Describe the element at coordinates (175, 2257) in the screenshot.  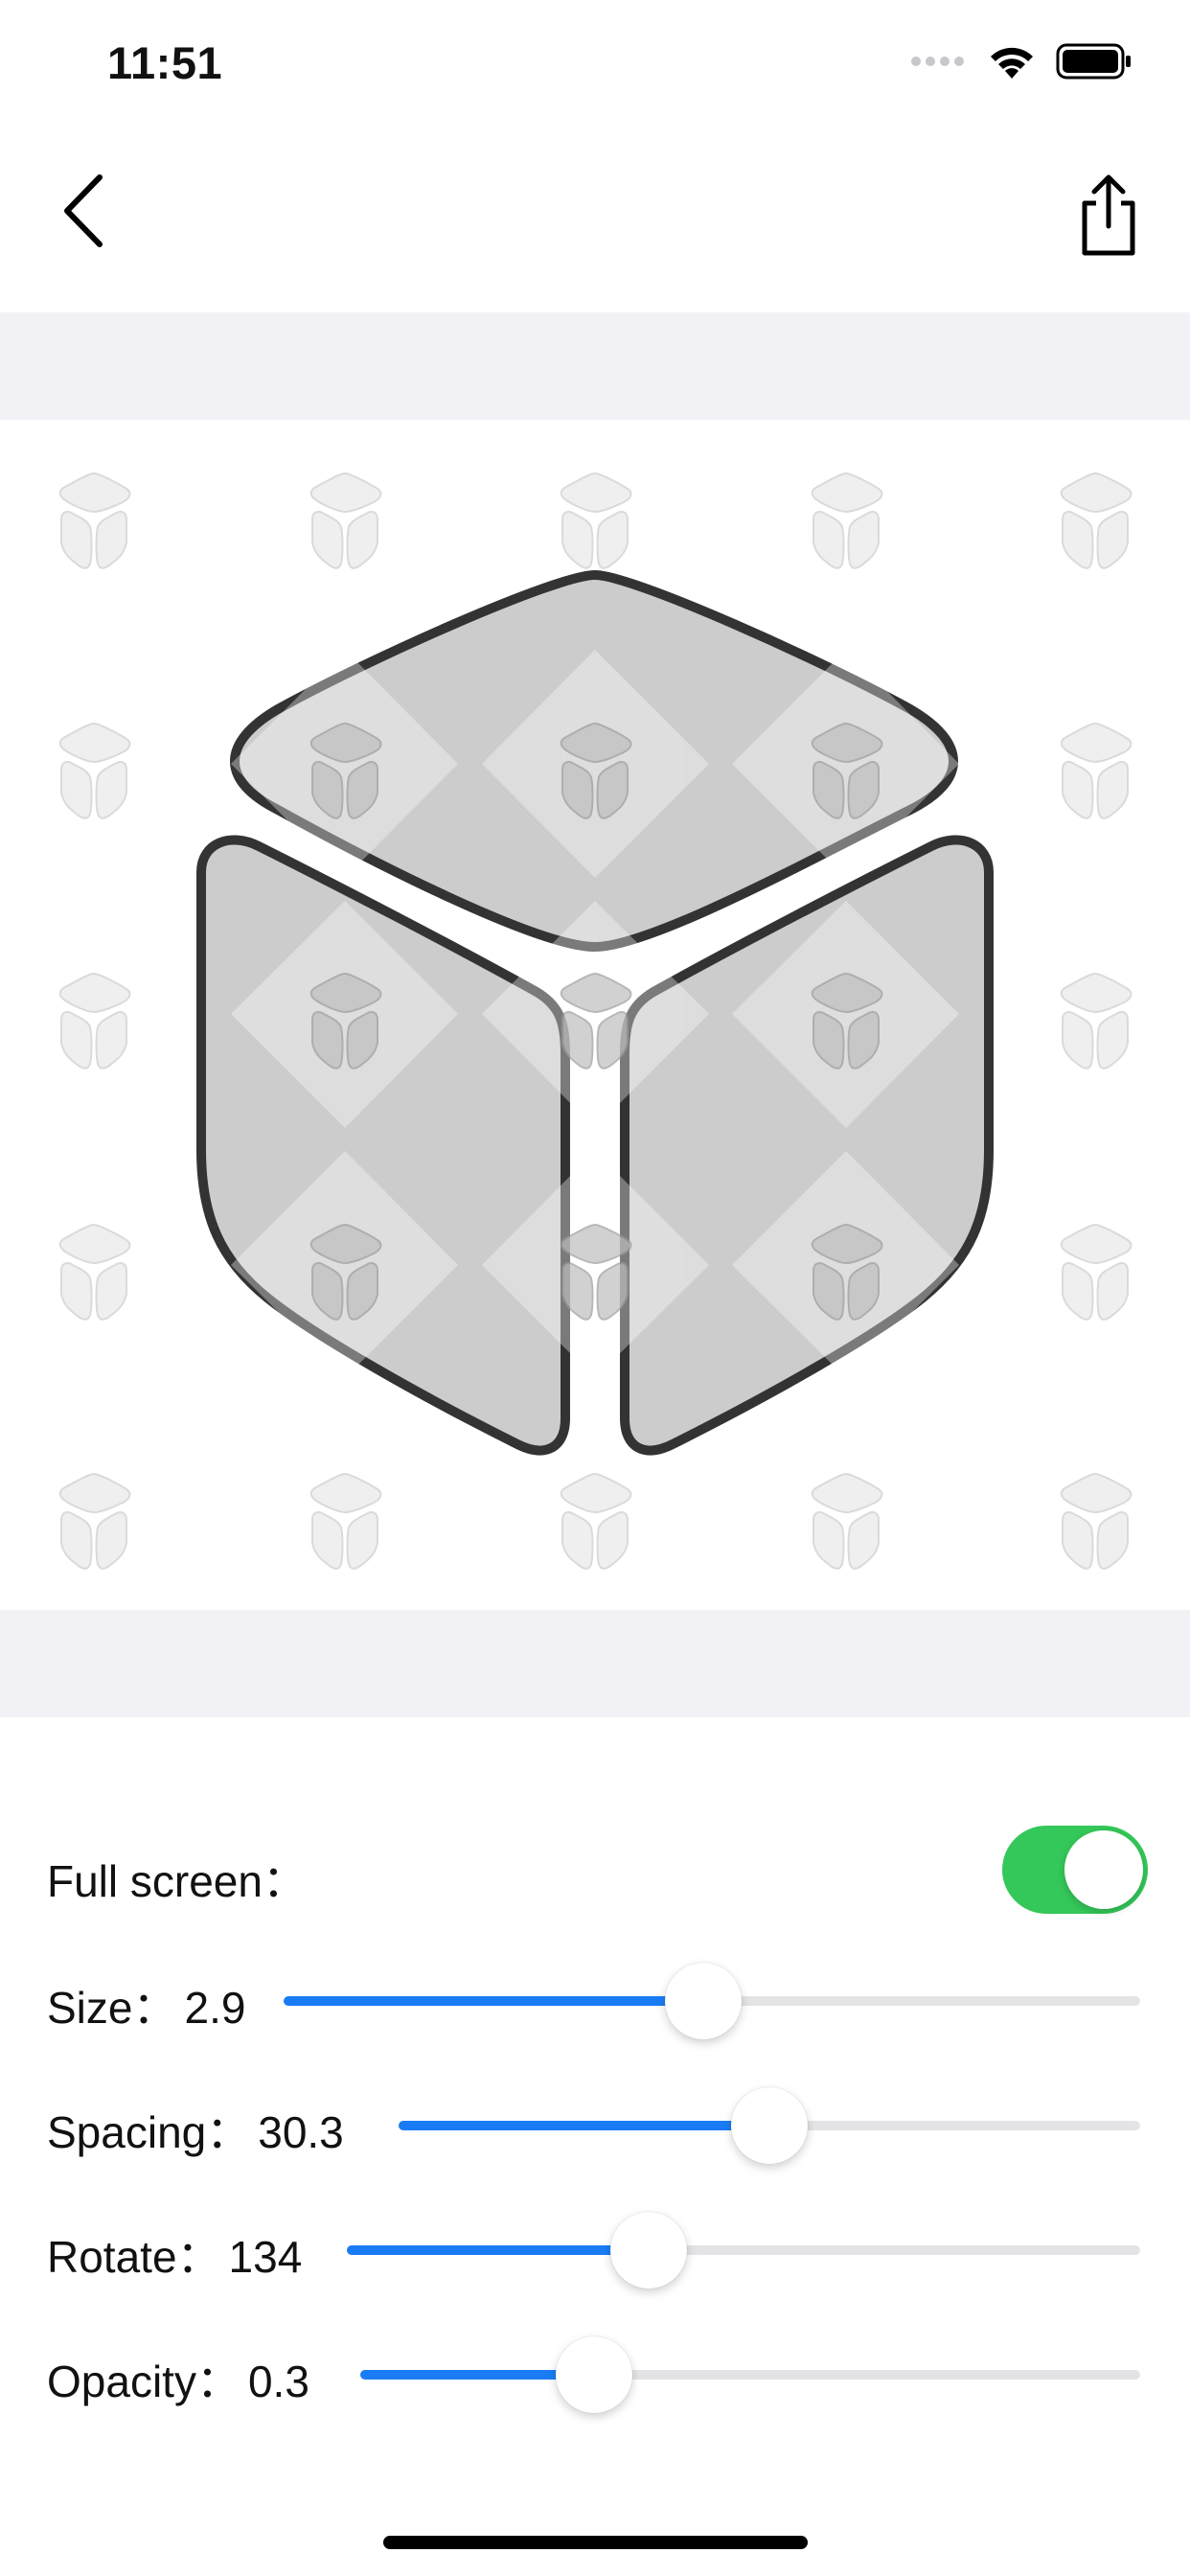
I see `rotate-label: Rotate： 134` at that location.